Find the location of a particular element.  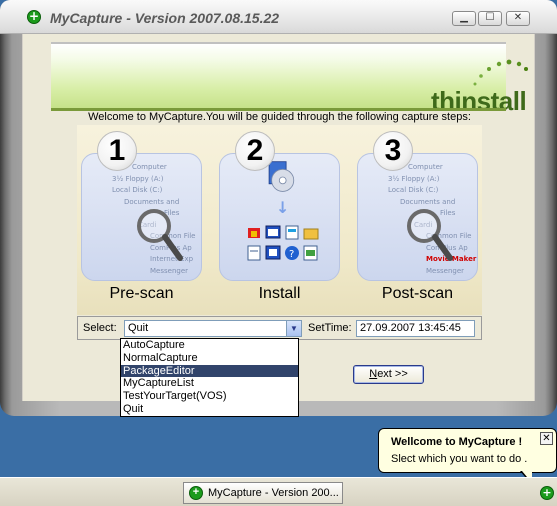

step-install: ↓ ? 2 Install is located at coordinates (279, 220).